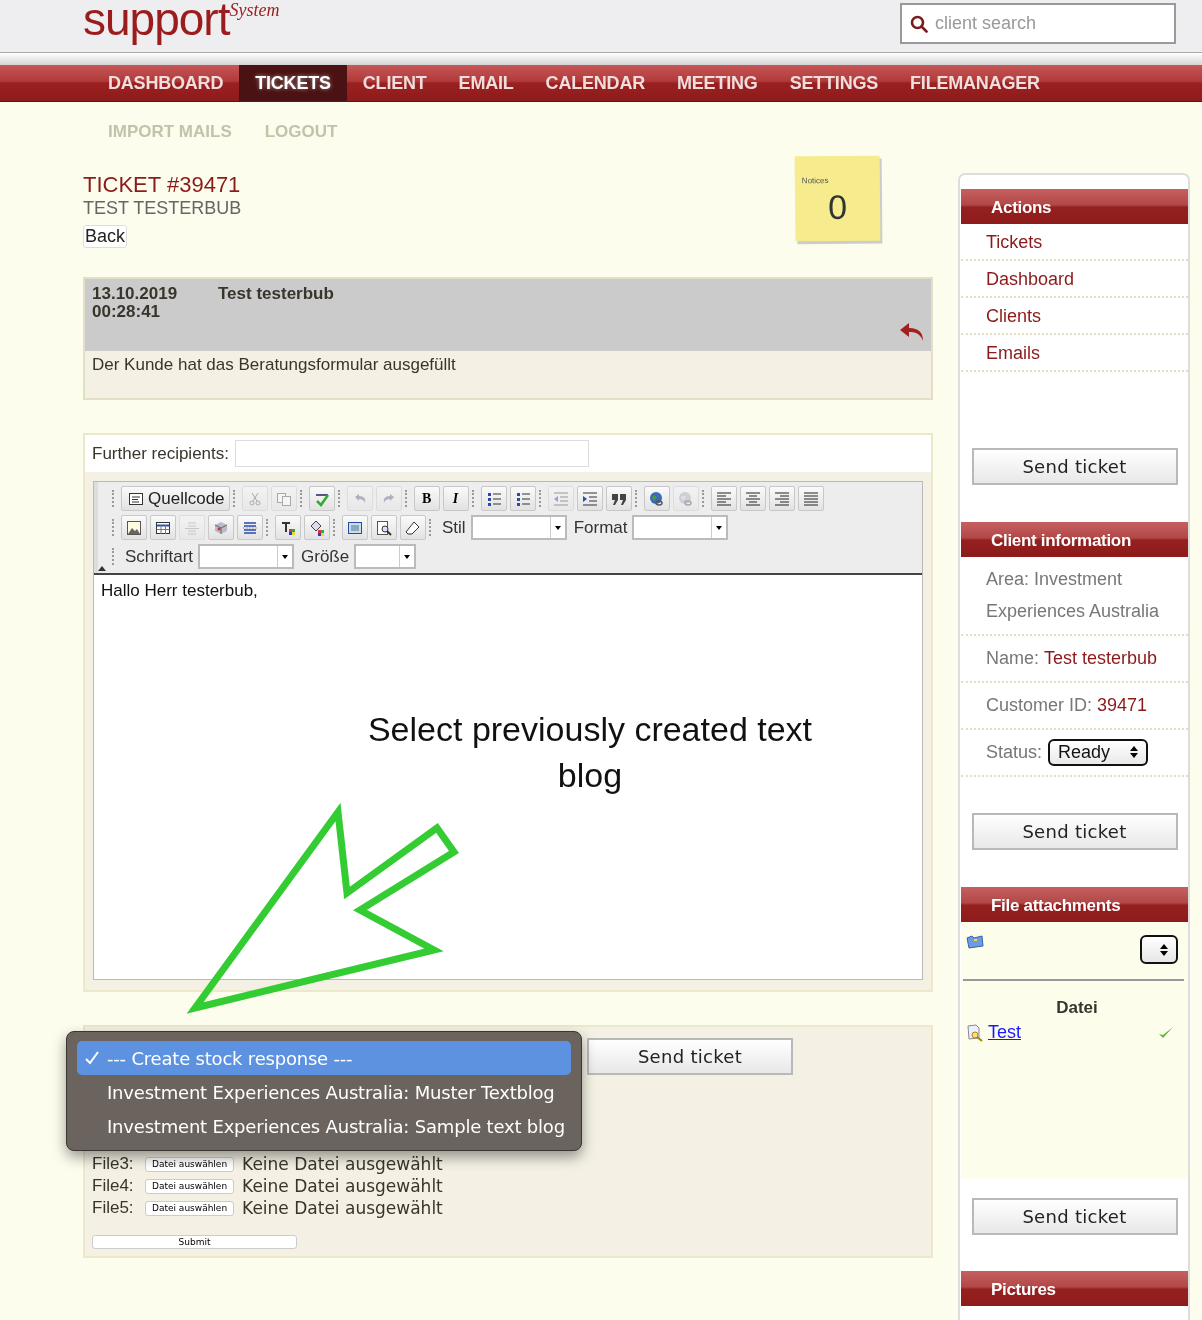 Image resolution: width=1202 pixels, height=1320 pixels. I want to click on nav-tab: CALENDAR, so click(595, 83).